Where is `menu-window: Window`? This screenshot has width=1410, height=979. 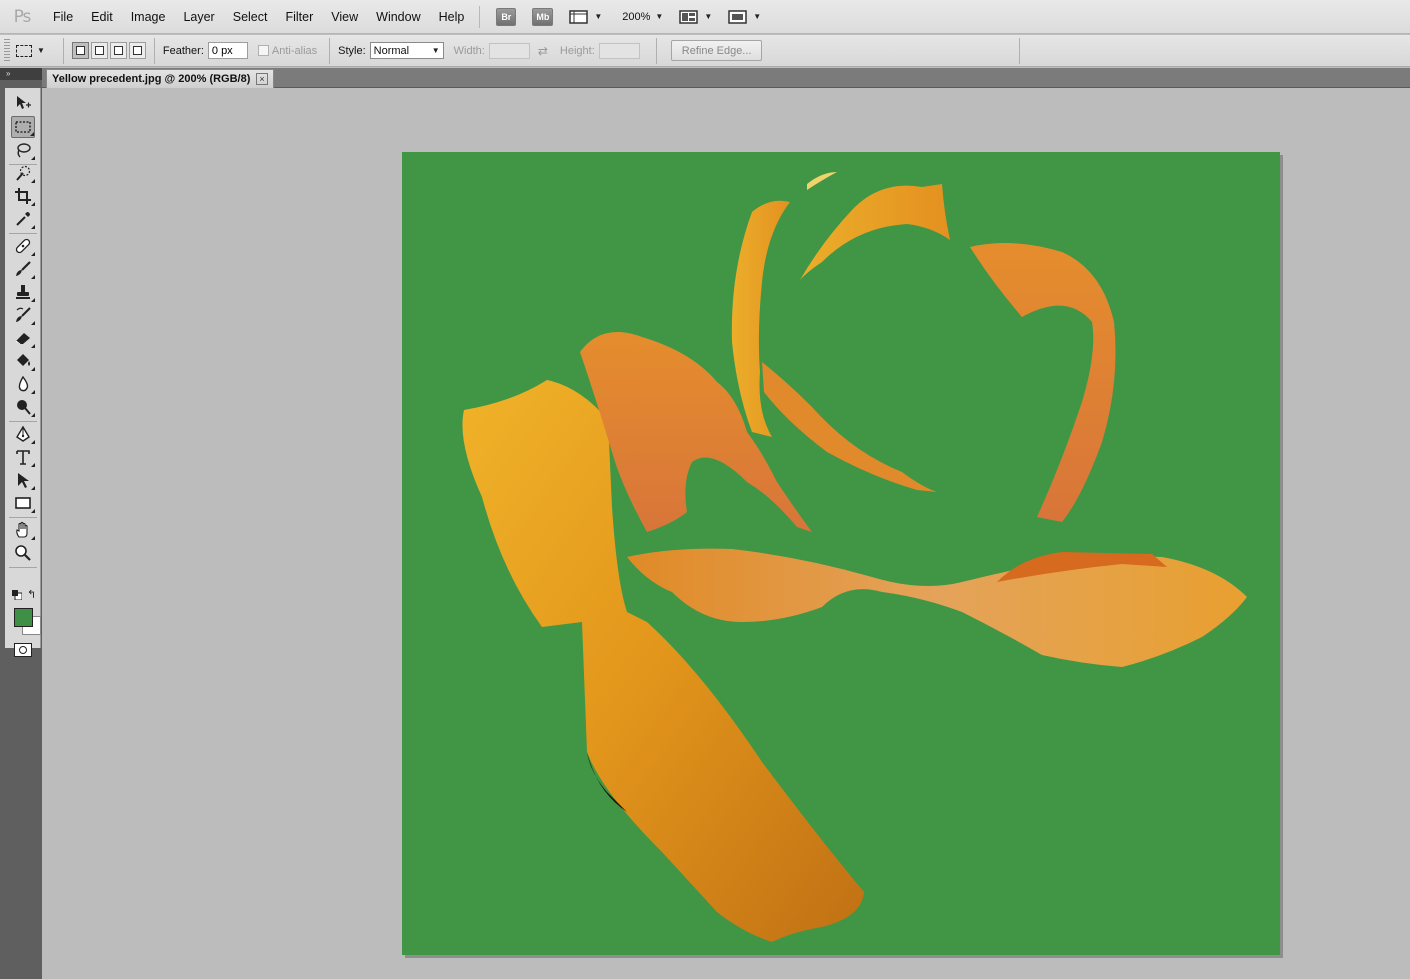 menu-window: Window is located at coordinates (398, 17).